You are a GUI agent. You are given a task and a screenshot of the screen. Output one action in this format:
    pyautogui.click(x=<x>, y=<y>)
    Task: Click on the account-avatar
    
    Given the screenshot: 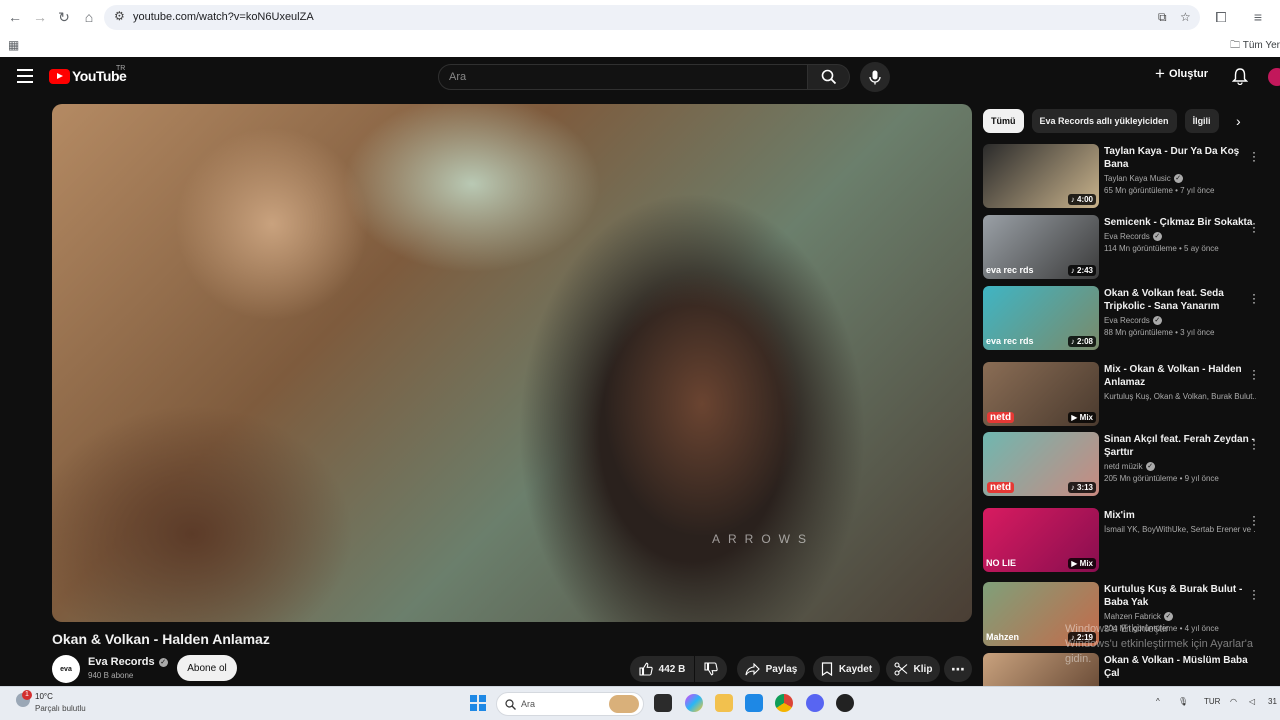 What is the action you would take?
    pyautogui.click(x=1274, y=77)
    